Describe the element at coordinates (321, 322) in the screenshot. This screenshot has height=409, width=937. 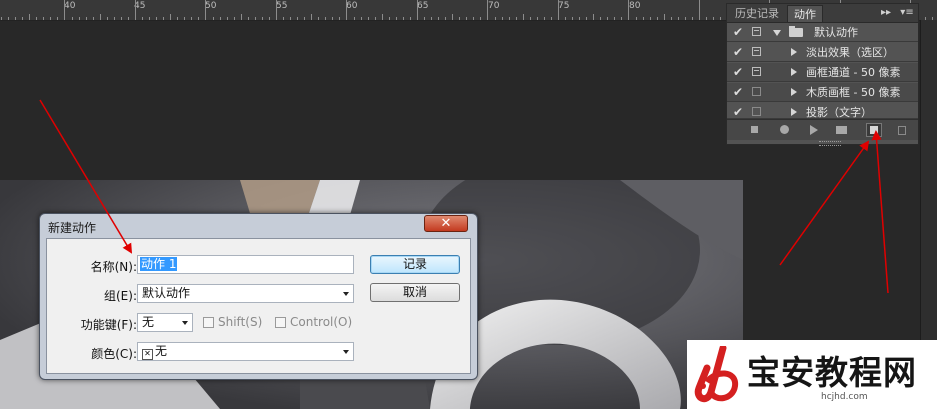
I see `control-label: Control(O)` at that location.